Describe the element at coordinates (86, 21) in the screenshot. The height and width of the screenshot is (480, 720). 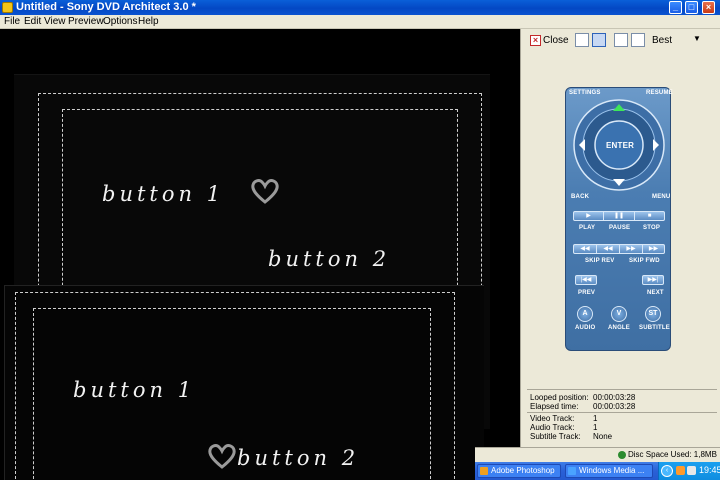
I see `menu-preview: Preview` at that location.